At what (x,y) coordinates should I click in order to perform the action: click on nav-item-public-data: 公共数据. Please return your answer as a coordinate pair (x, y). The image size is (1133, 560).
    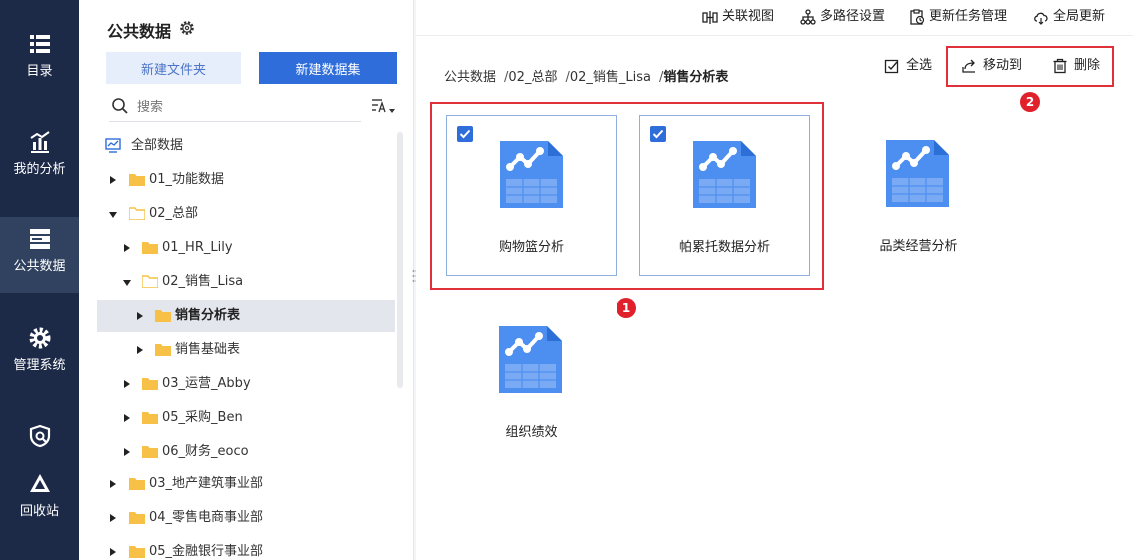
    Looking at the image, I should click on (39, 255).